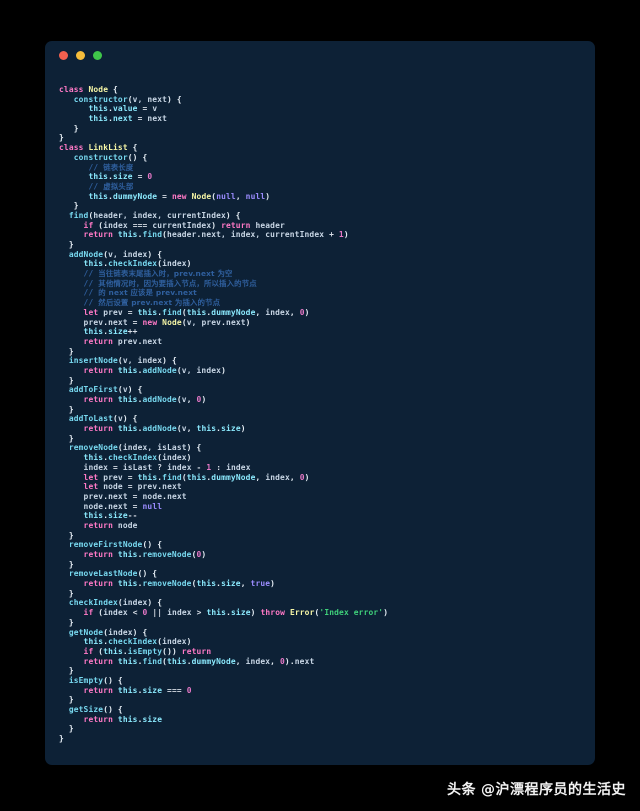  I want to click on maximize-window-button, so click(97, 55).